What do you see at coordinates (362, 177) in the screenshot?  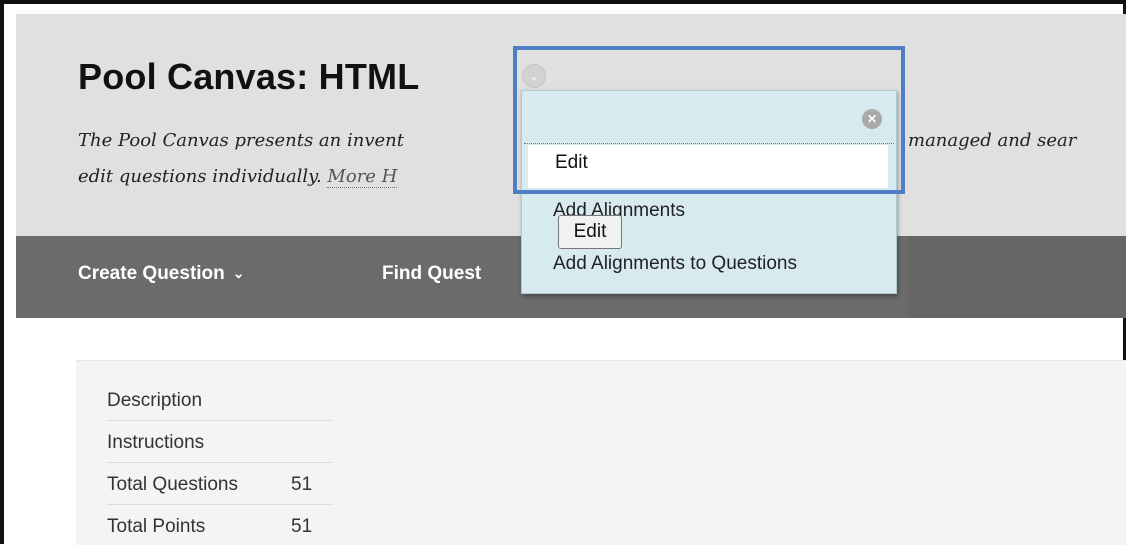 I see `more-help-link: More H` at bounding box center [362, 177].